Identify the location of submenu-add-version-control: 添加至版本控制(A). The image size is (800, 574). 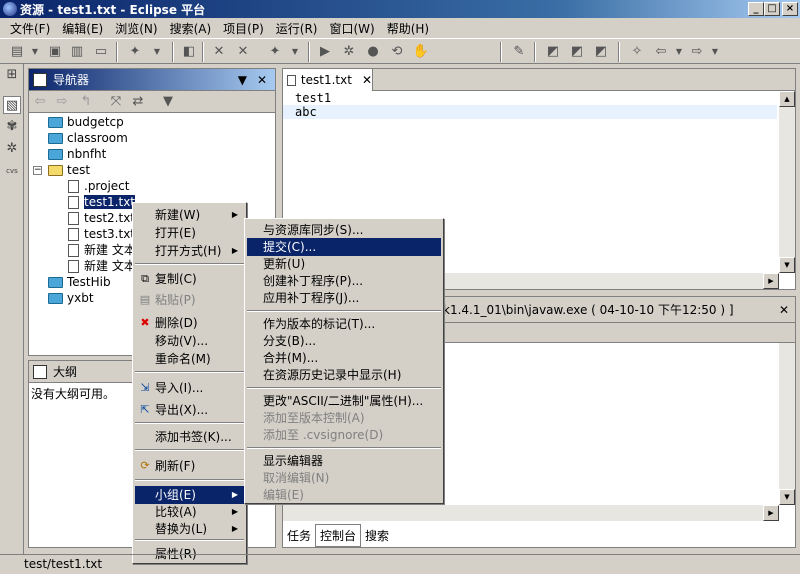
(344, 418).